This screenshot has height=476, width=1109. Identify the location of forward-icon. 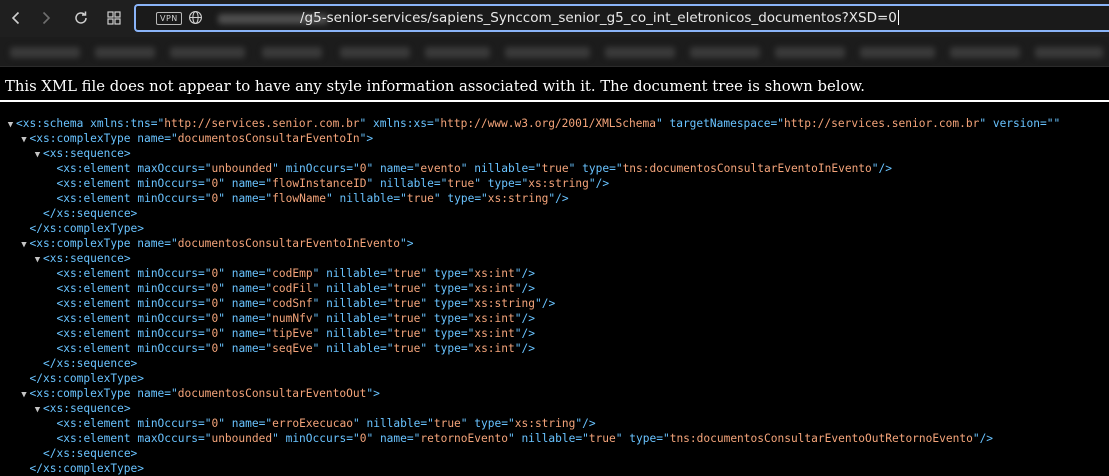
(46, 18).